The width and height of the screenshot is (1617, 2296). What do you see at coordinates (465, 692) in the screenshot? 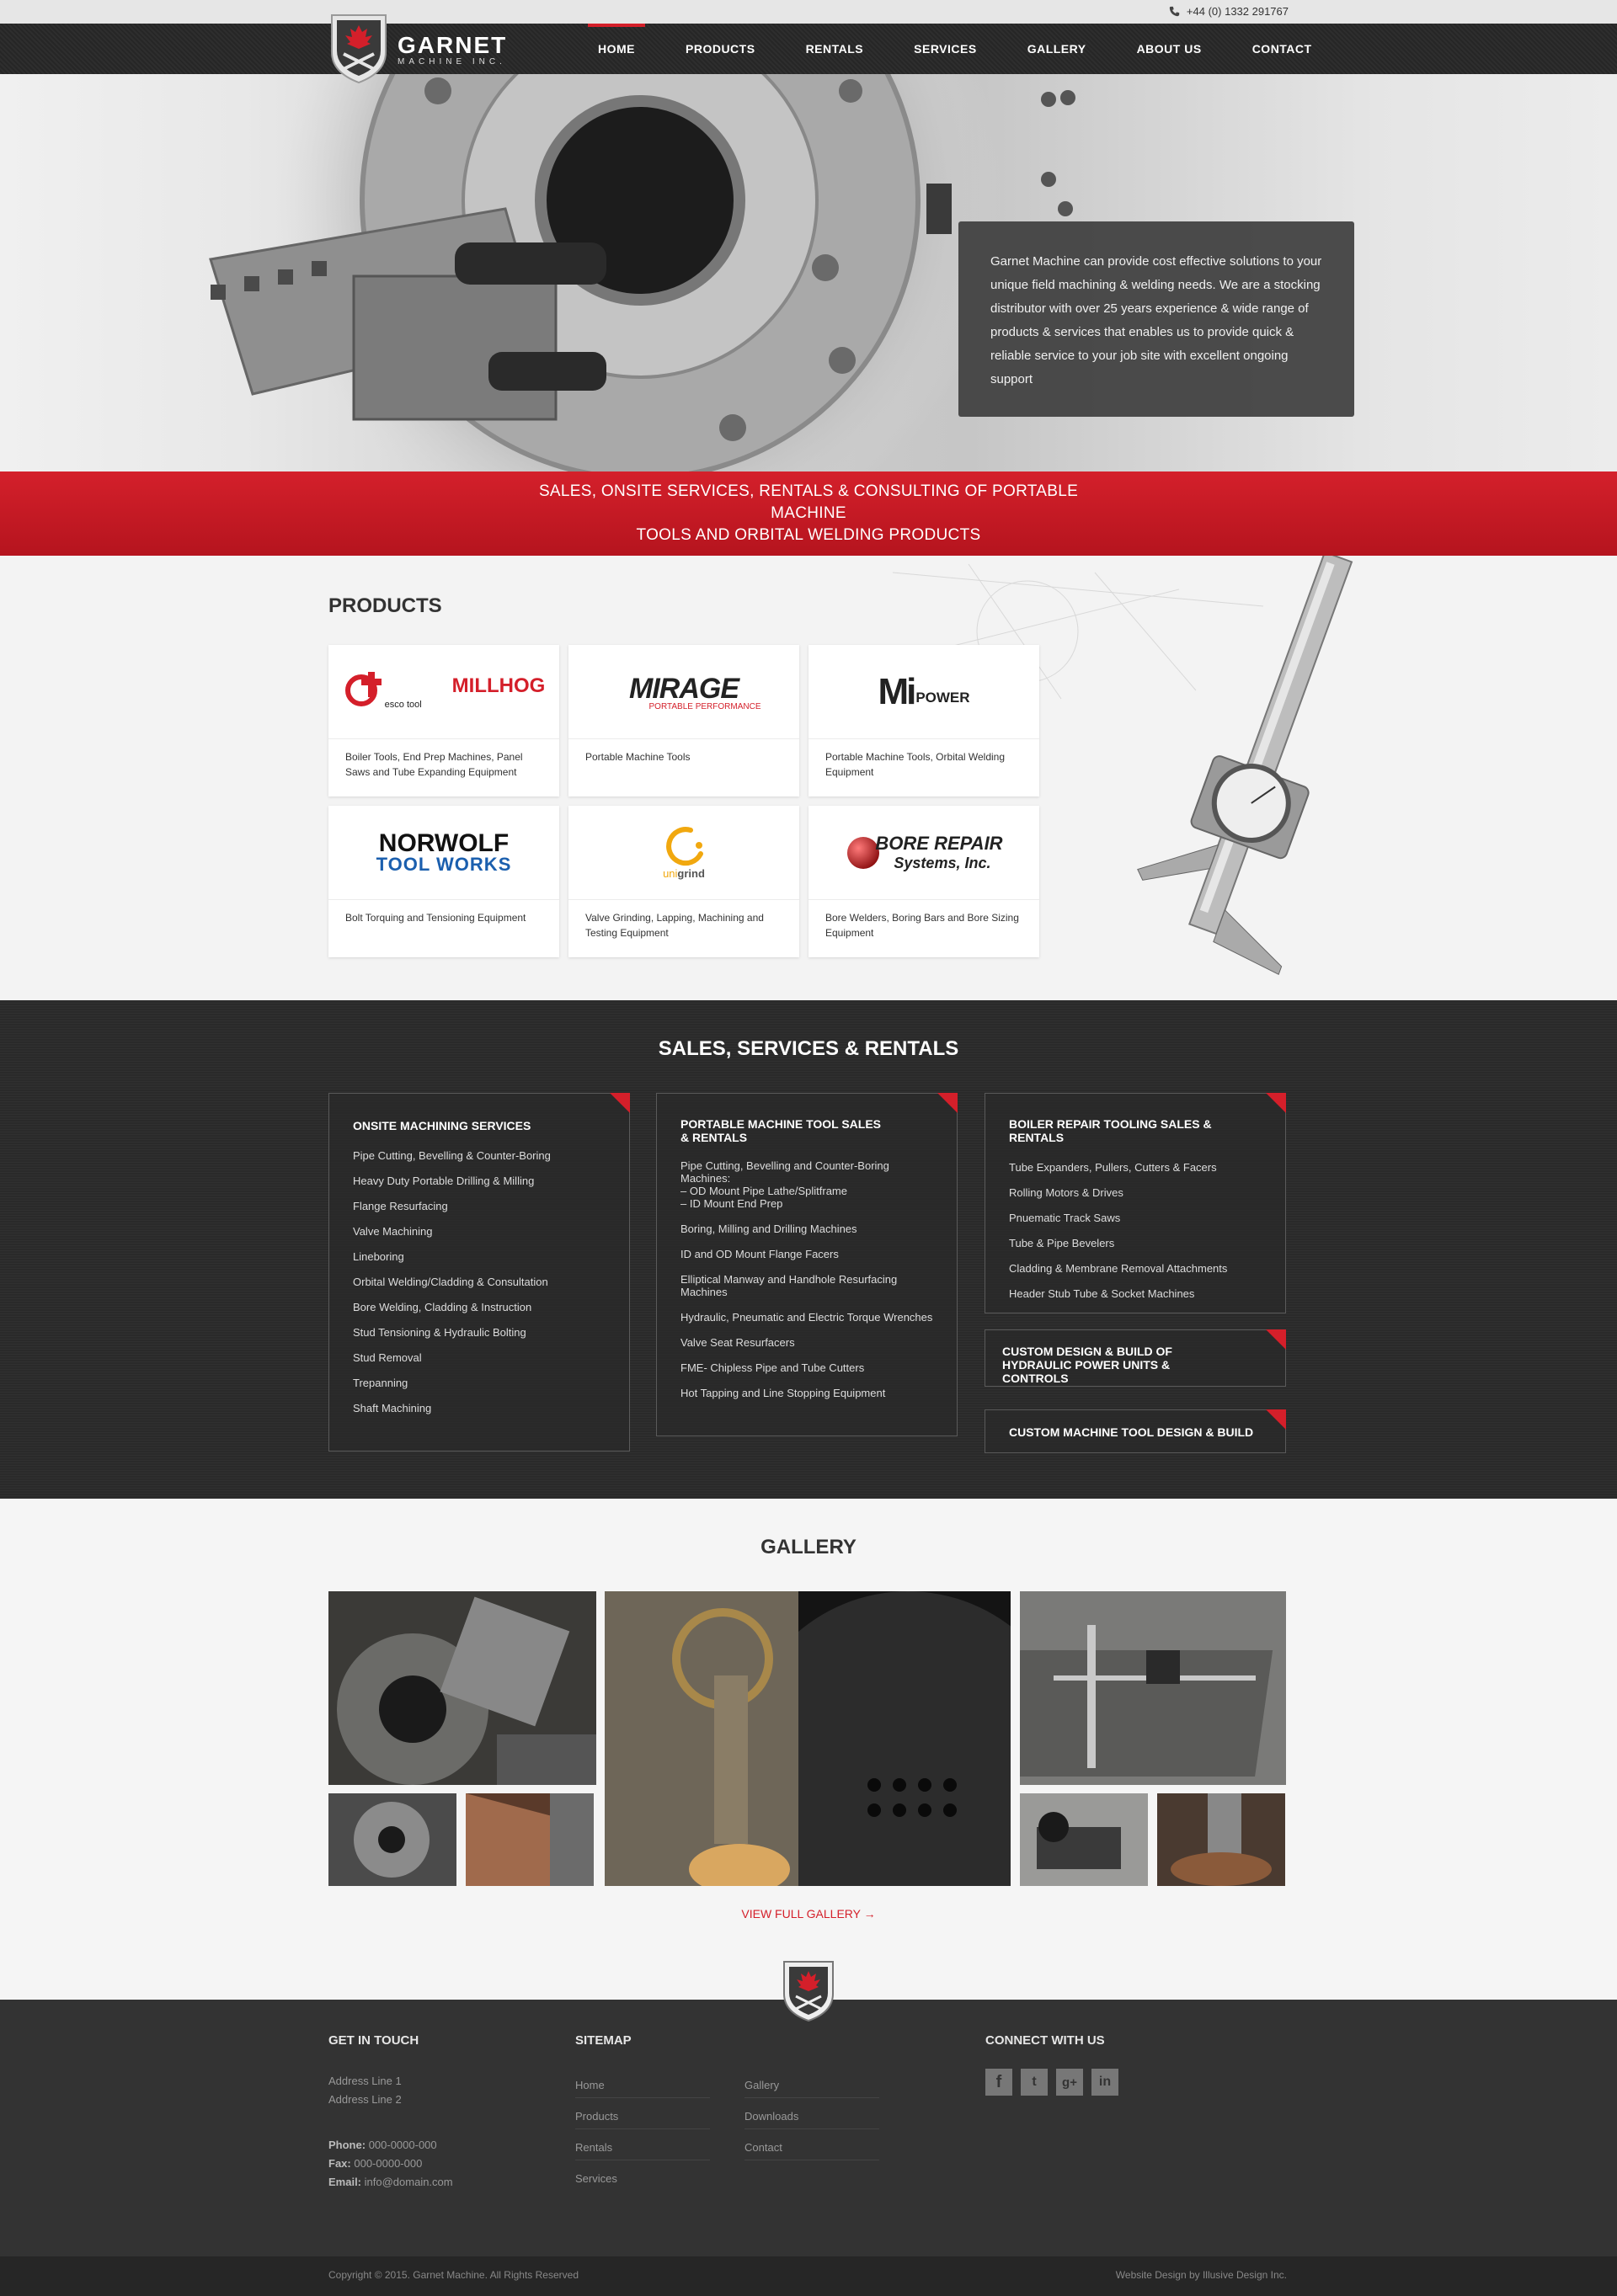
I see `millhog-brand-wrap: MILLHOG esco tool` at bounding box center [465, 692].